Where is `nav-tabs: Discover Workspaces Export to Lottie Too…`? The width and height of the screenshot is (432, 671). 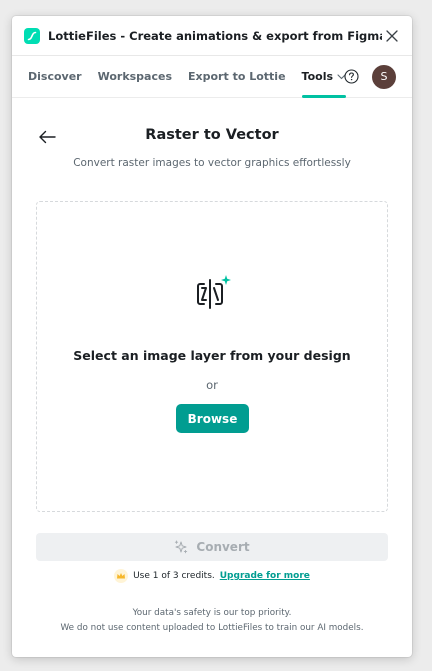
nav-tabs: Discover Workspaces Export to Lottie Too… is located at coordinates (212, 77).